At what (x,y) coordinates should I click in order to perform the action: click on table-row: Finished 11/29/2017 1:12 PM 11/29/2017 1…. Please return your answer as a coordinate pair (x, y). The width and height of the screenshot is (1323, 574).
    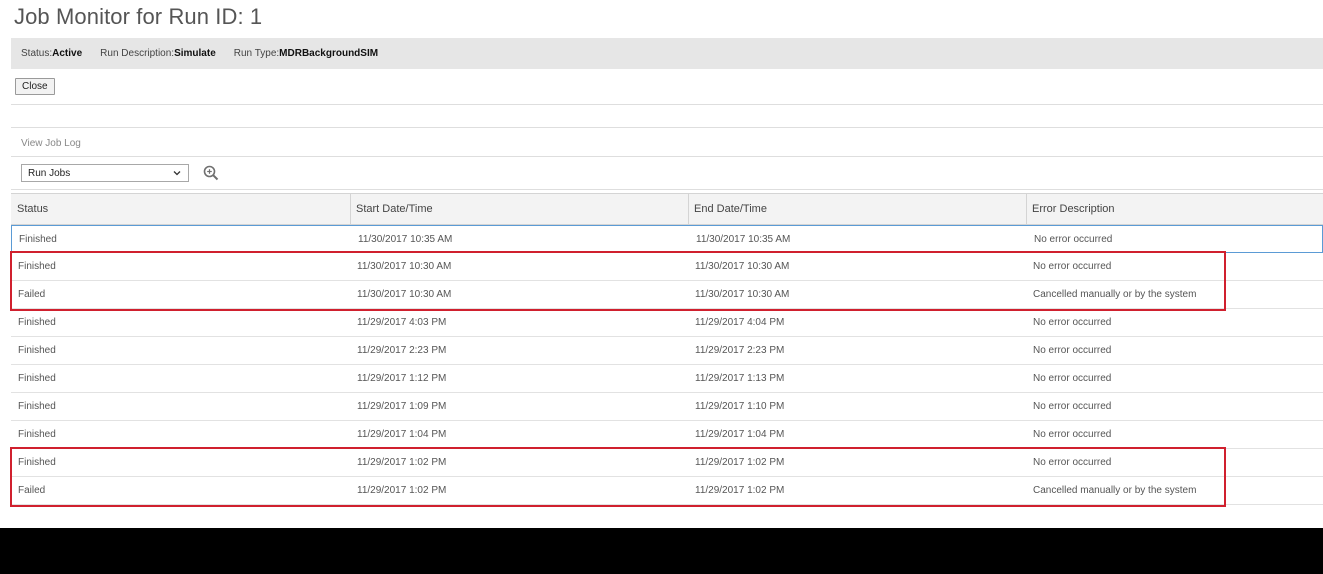
    Looking at the image, I should click on (667, 379).